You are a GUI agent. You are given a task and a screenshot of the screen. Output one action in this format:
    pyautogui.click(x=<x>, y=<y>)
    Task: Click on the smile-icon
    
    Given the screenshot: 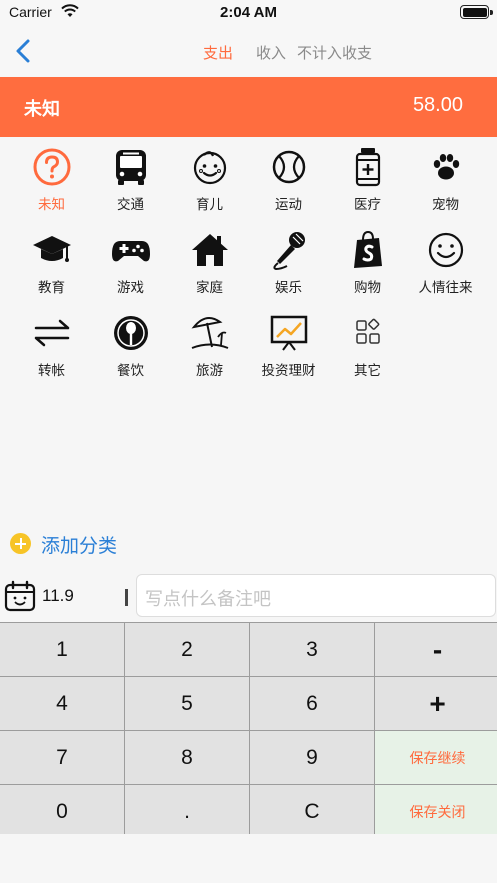 What is the action you would take?
    pyautogui.click(x=446, y=250)
    